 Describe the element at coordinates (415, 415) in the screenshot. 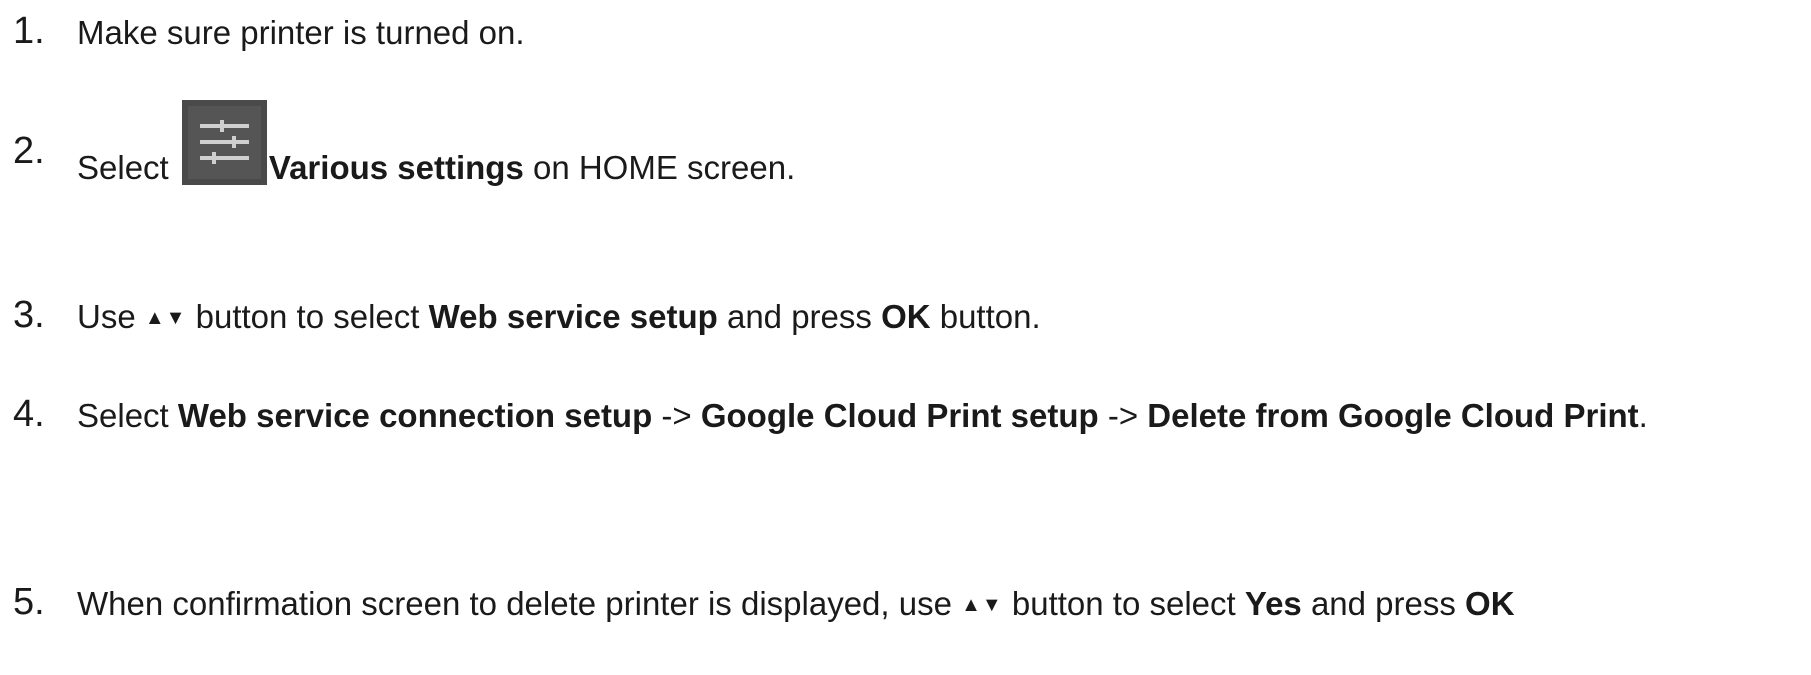

I see `web-service-connection-setup-label: Web service connection setup` at that location.